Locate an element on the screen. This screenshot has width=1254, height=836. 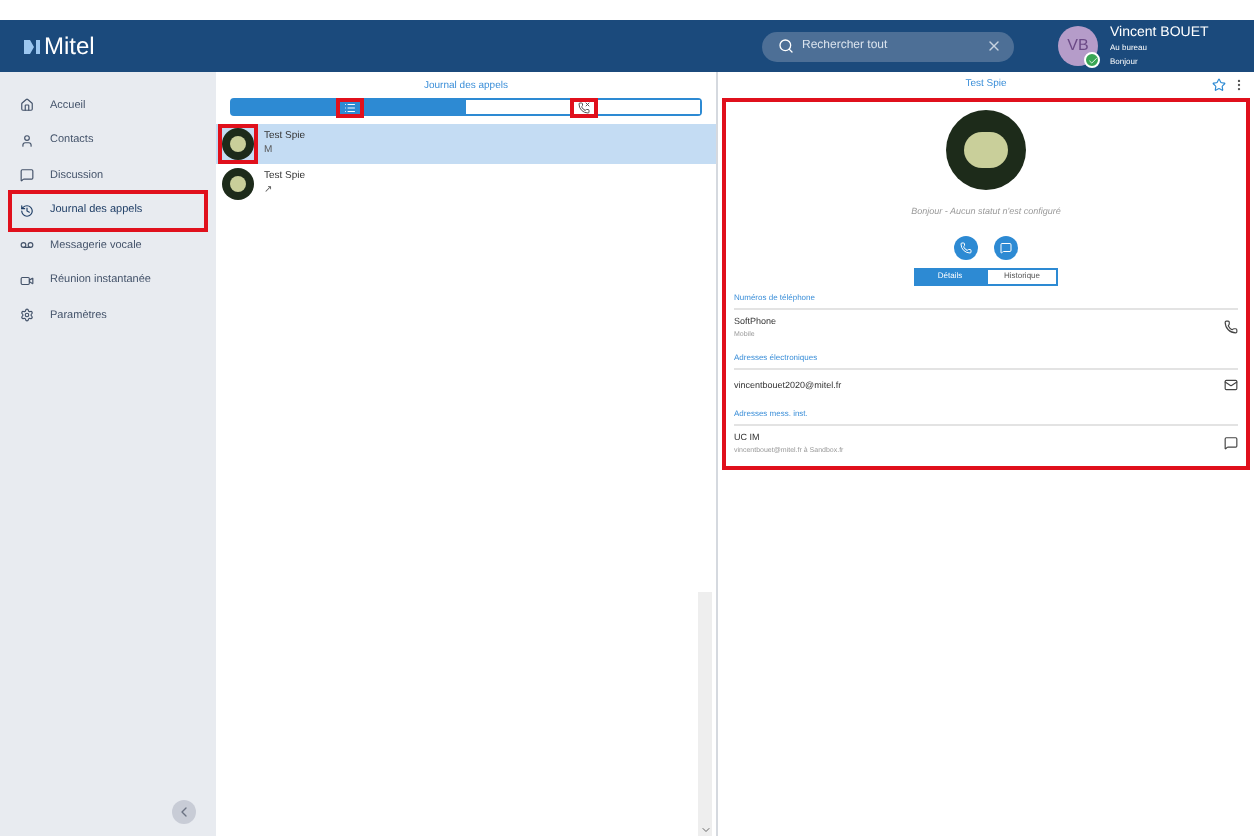
app-logo: Mitel is located at coordinates (69, 47).